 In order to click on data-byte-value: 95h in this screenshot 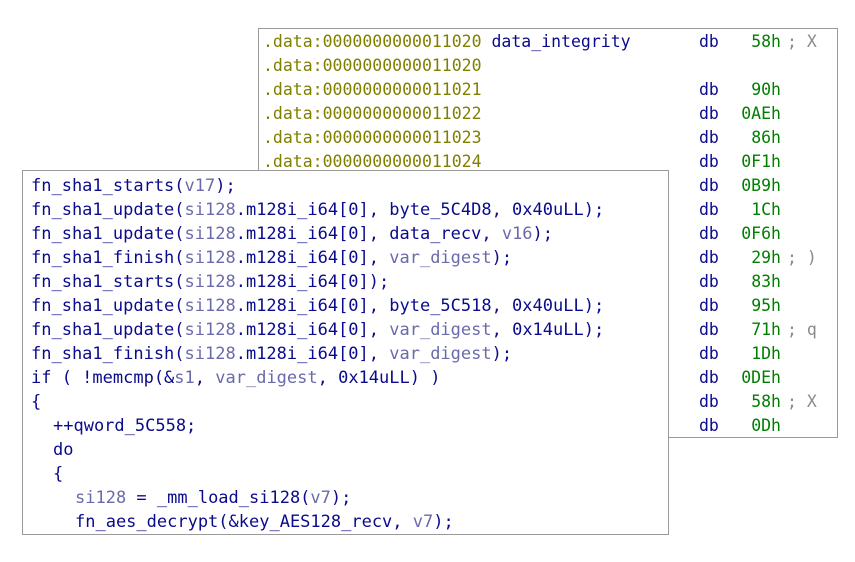, I will do `click(766, 305)`.